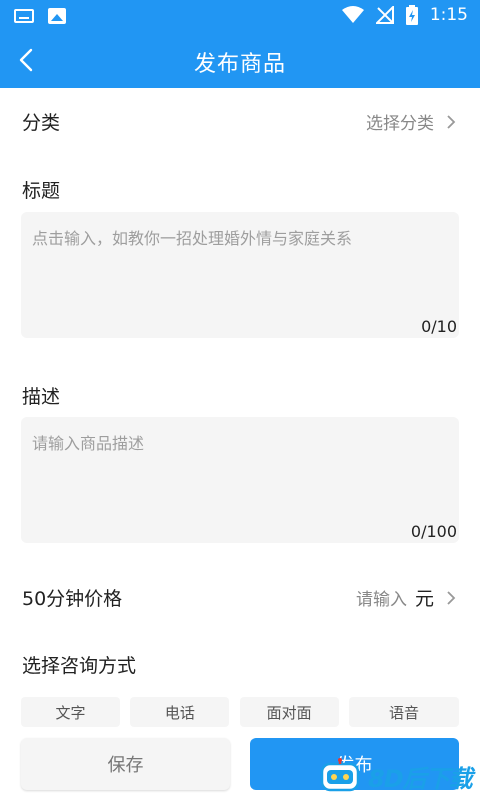 This screenshot has height=800, width=480. Describe the element at coordinates (340, 775) in the screenshot. I see `robot-logo-icon` at that location.